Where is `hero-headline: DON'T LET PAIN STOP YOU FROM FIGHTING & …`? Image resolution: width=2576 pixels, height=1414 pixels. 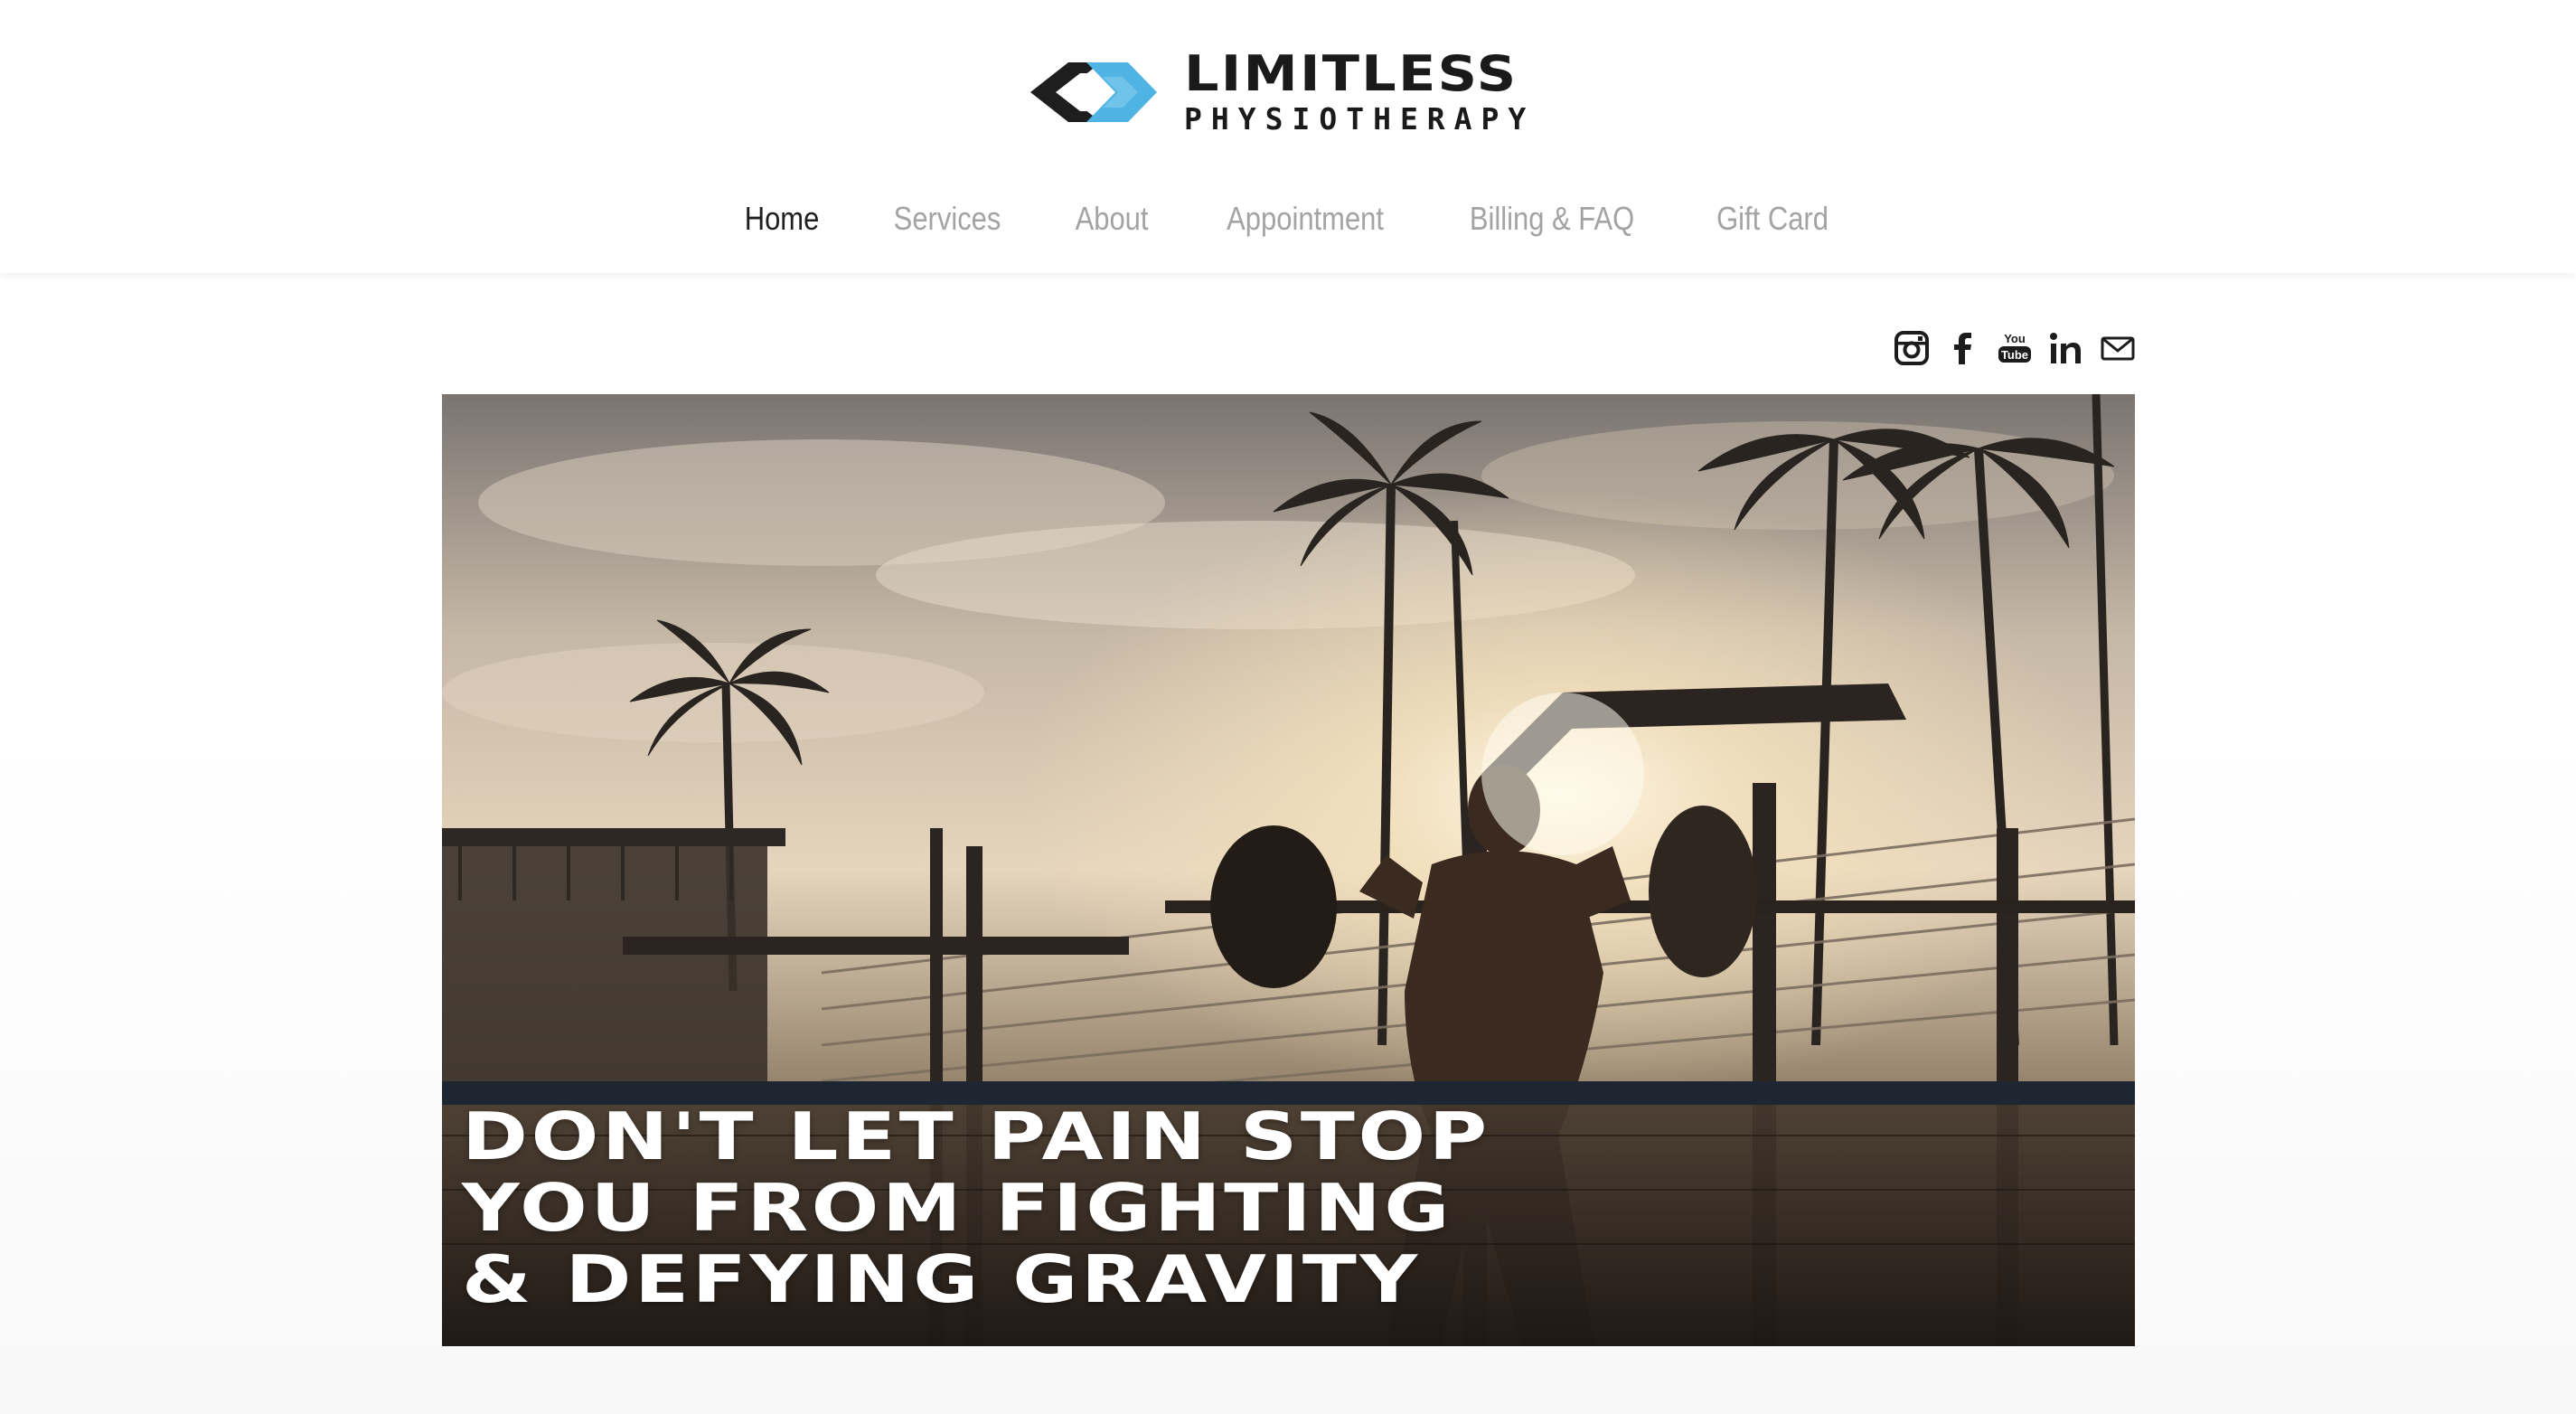 hero-headline: DON'T LET PAIN STOP YOU FROM FIGHTING & … is located at coordinates (1124, 1208).